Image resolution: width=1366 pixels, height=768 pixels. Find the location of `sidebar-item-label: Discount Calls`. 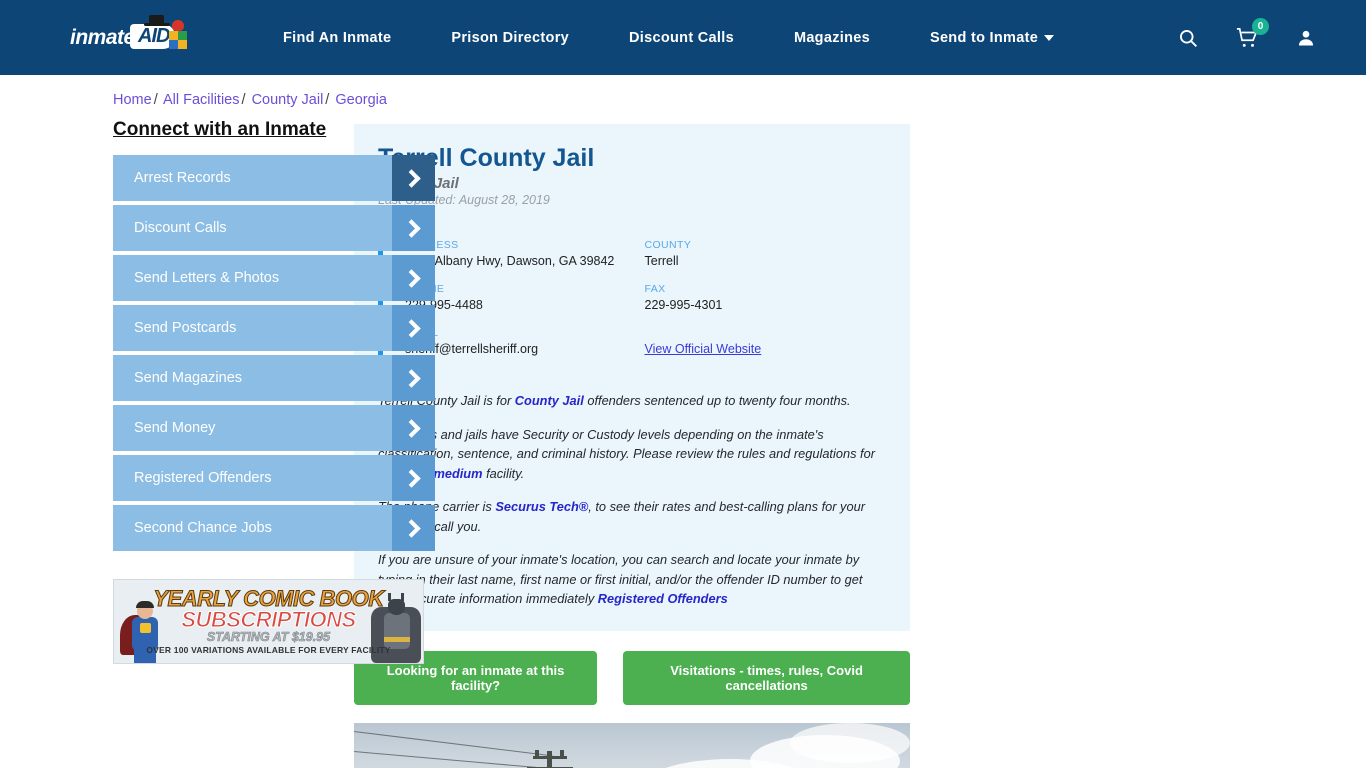

sidebar-item-label: Discount Calls is located at coordinates (180, 228).